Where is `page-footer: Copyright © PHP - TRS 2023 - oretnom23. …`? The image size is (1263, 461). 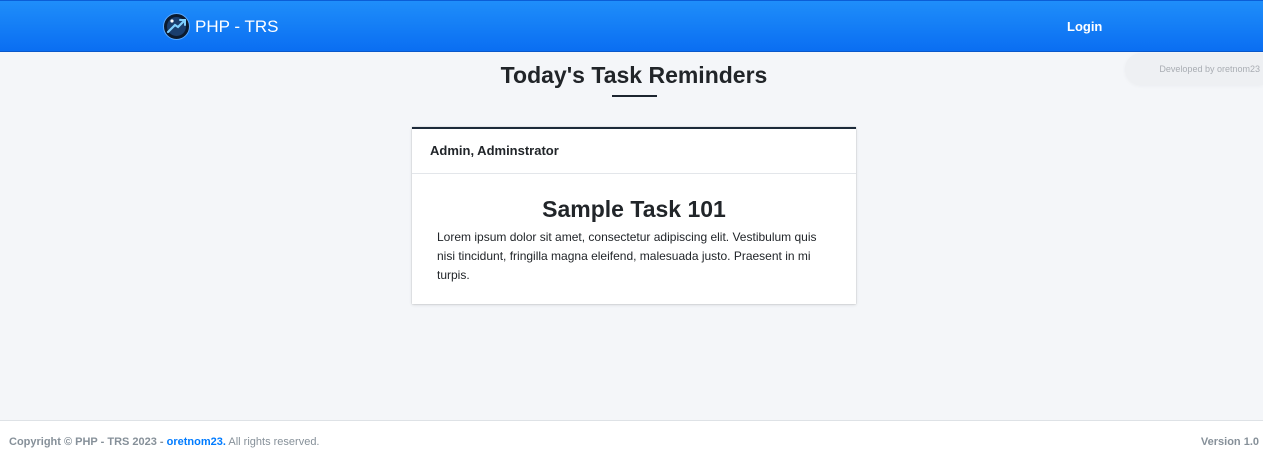
page-footer: Copyright © PHP - TRS 2023 - oretnom23. … is located at coordinates (631, 440).